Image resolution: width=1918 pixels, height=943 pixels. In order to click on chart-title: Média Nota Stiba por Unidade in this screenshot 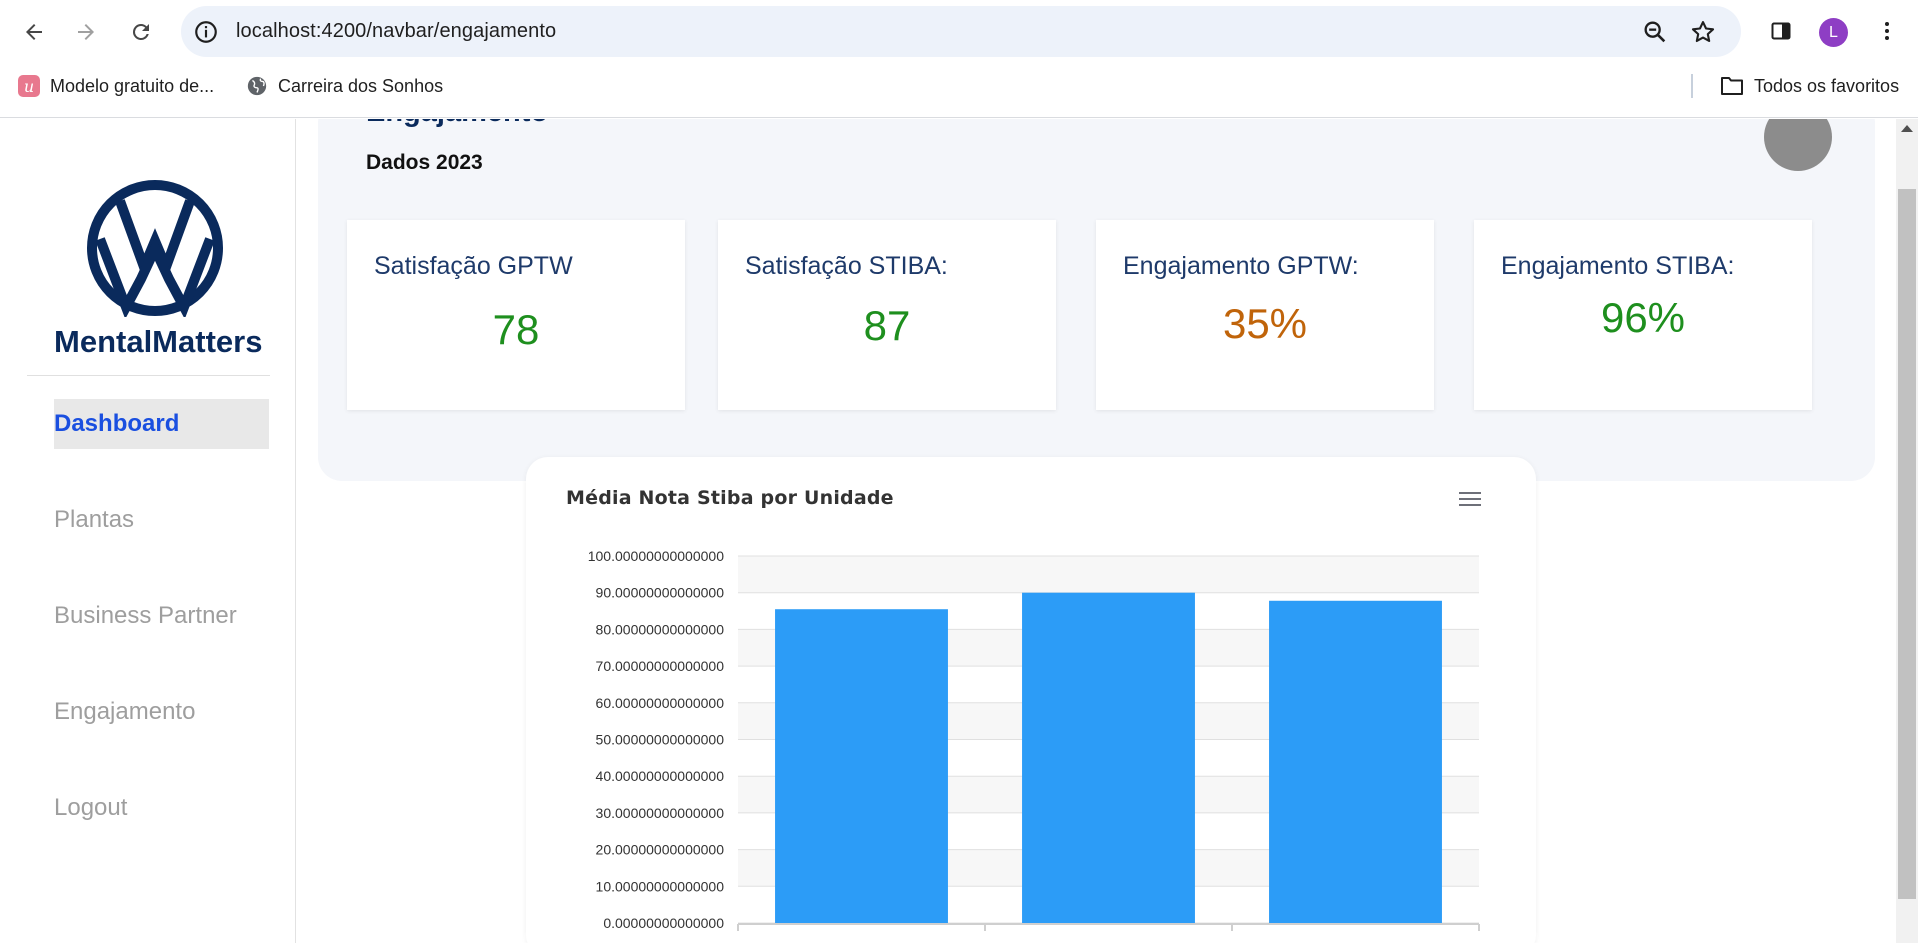, I will do `click(730, 498)`.